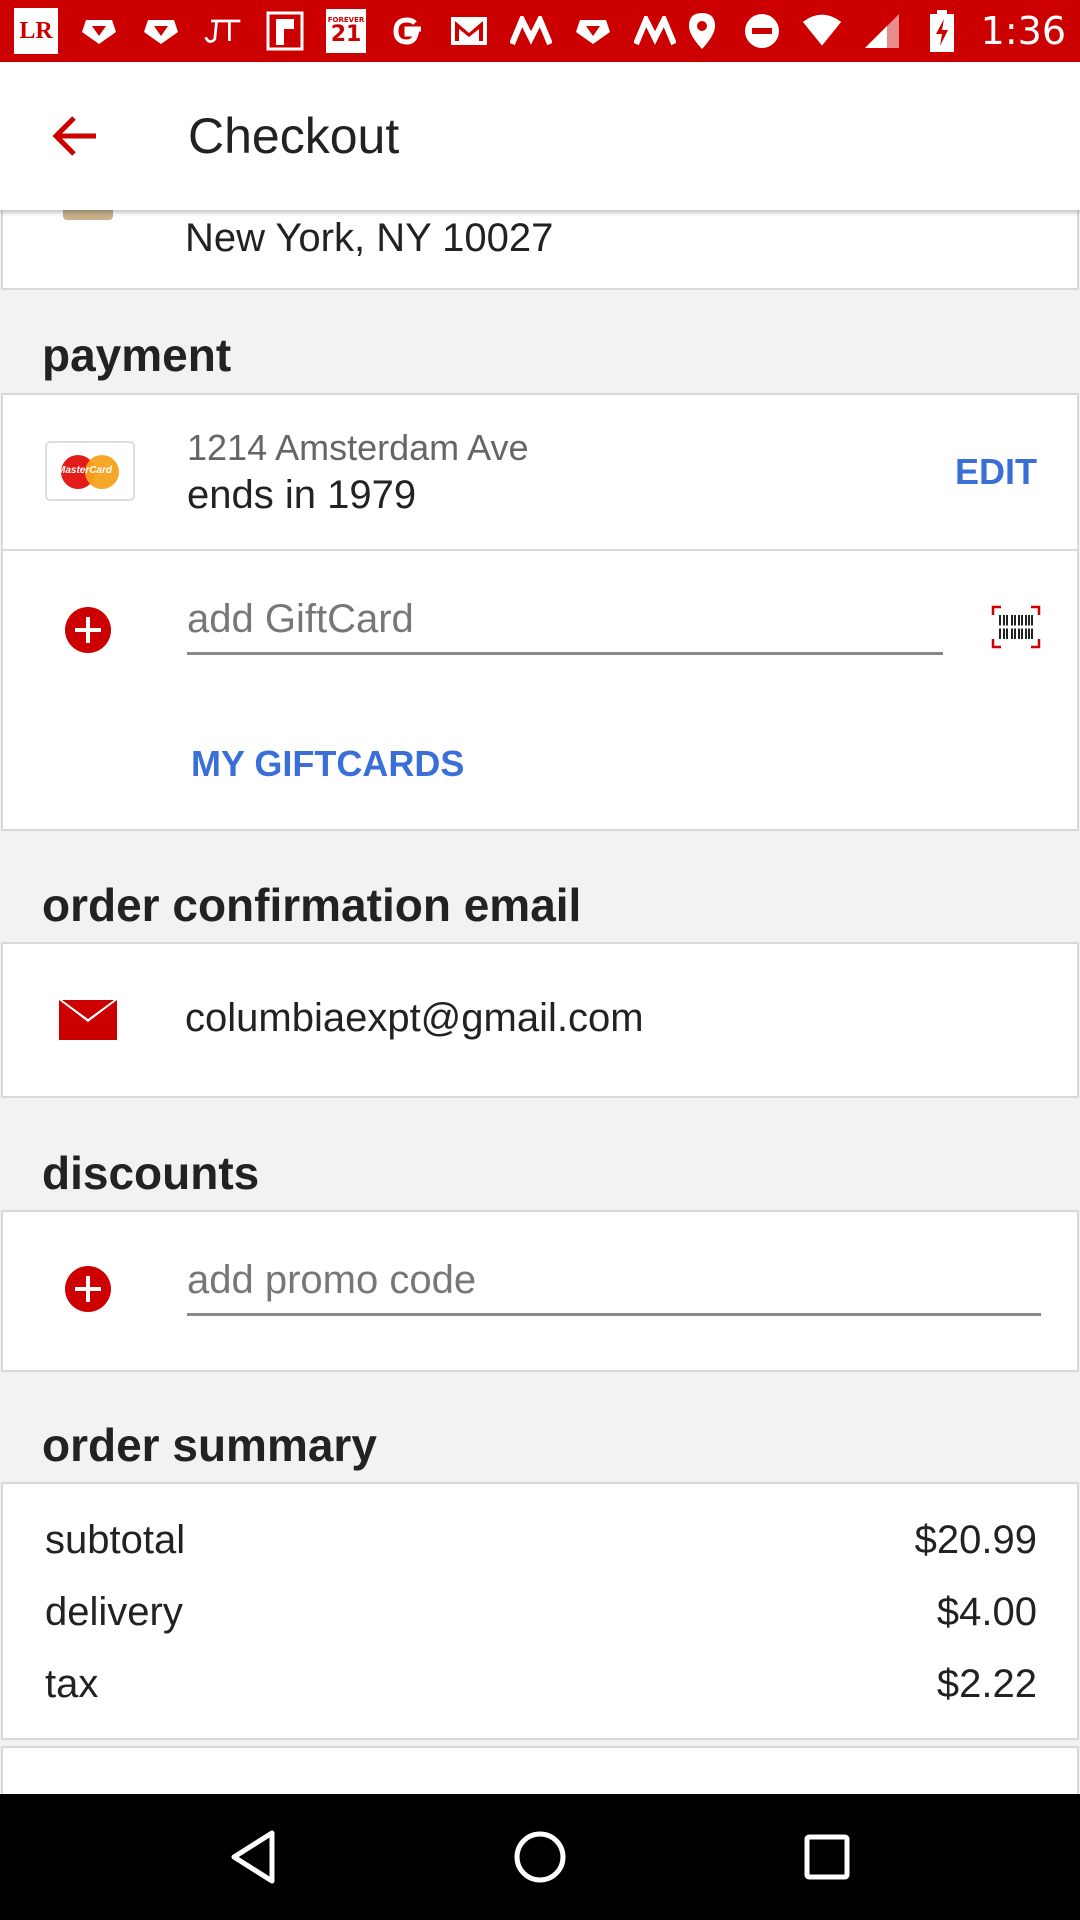 Image resolution: width=1080 pixels, height=1920 pixels. Describe the element at coordinates (312, 905) in the screenshot. I see `email-heading: order confirmation email` at that location.